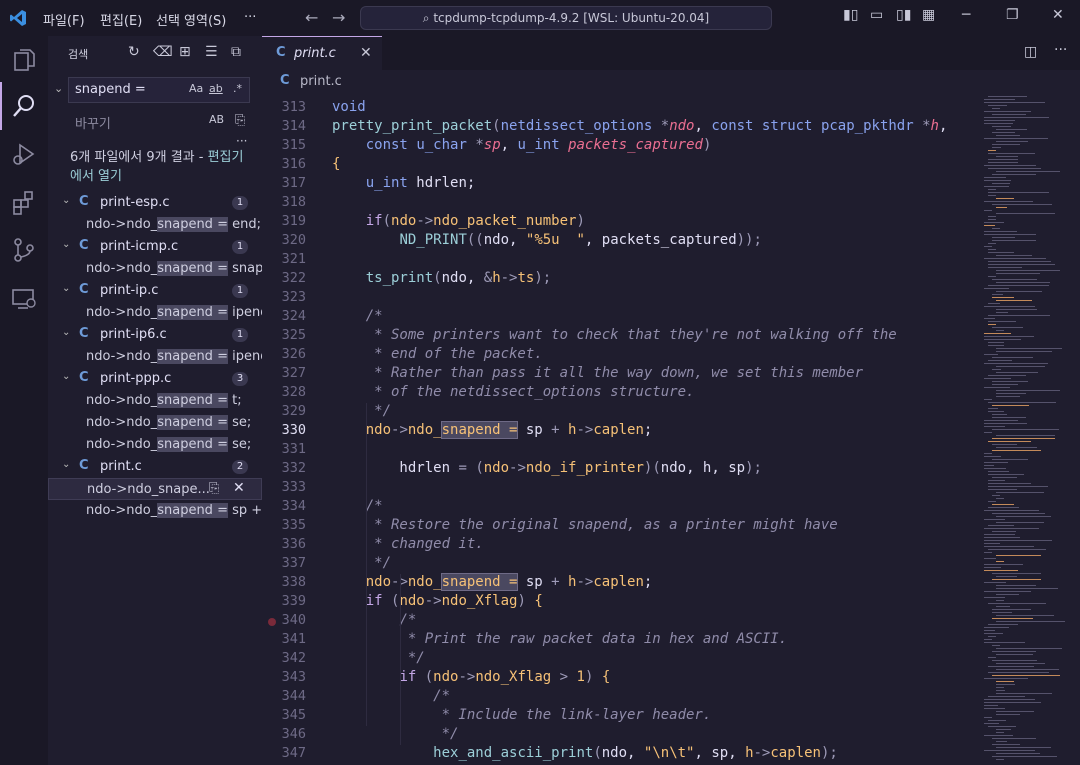  Describe the element at coordinates (240, 120) in the screenshot. I see `replace-all-icon: ⎘` at that location.